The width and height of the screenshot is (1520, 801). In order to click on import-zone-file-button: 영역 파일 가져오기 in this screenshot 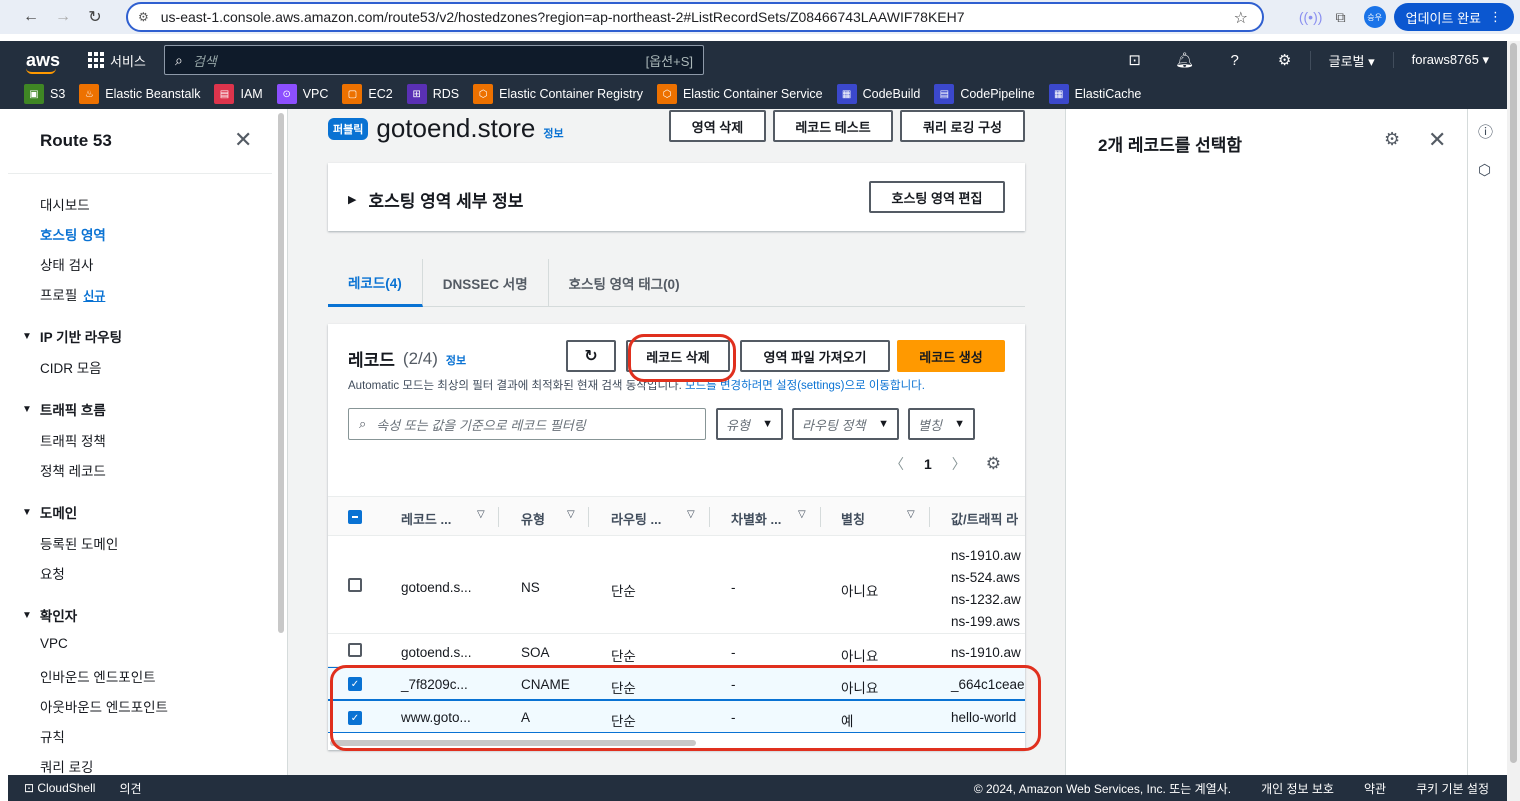, I will do `click(815, 356)`.